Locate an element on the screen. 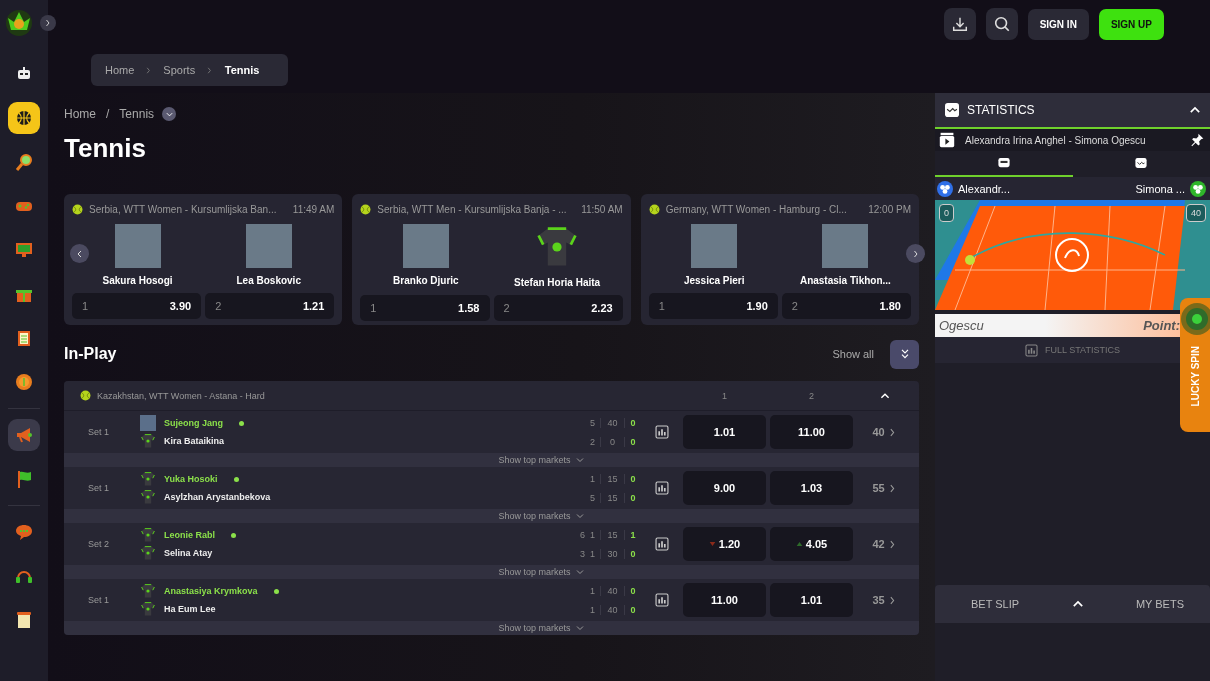  column-header: 1 is located at coordinates (724, 395).